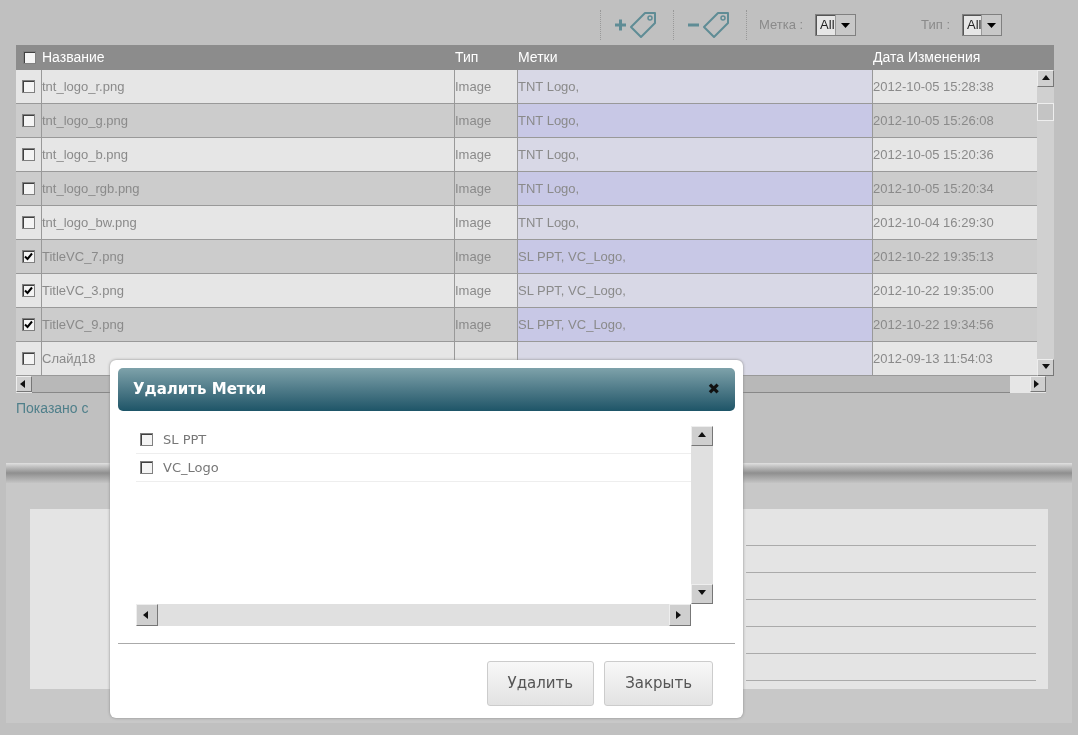  Describe the element at coordinates (248, 290) in the screenshot. I see `table-cell: TitleVC_3.png` at that location.